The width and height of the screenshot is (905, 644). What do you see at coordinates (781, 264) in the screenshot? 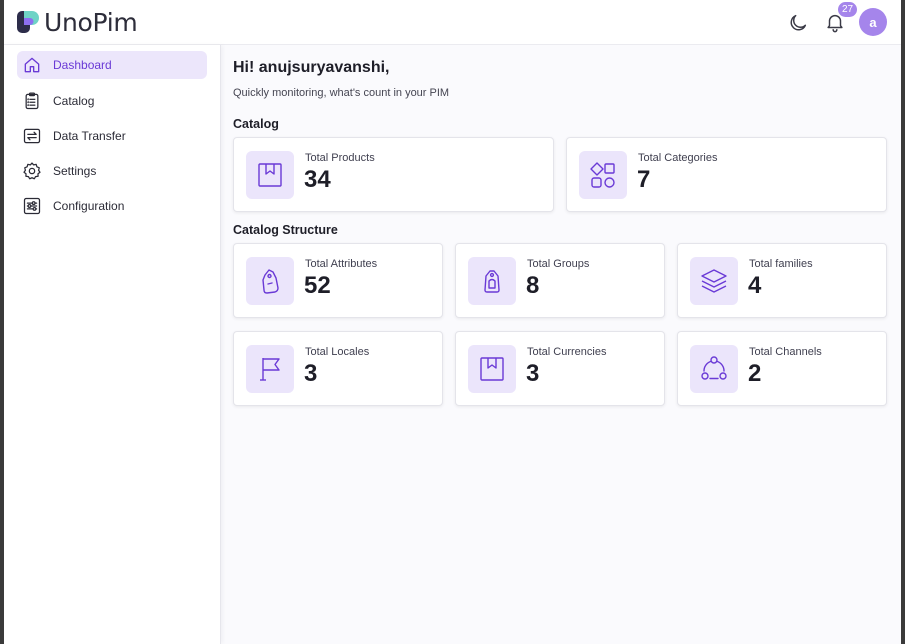
I see `stat-label: Total families` at bounding box center [781, 264].